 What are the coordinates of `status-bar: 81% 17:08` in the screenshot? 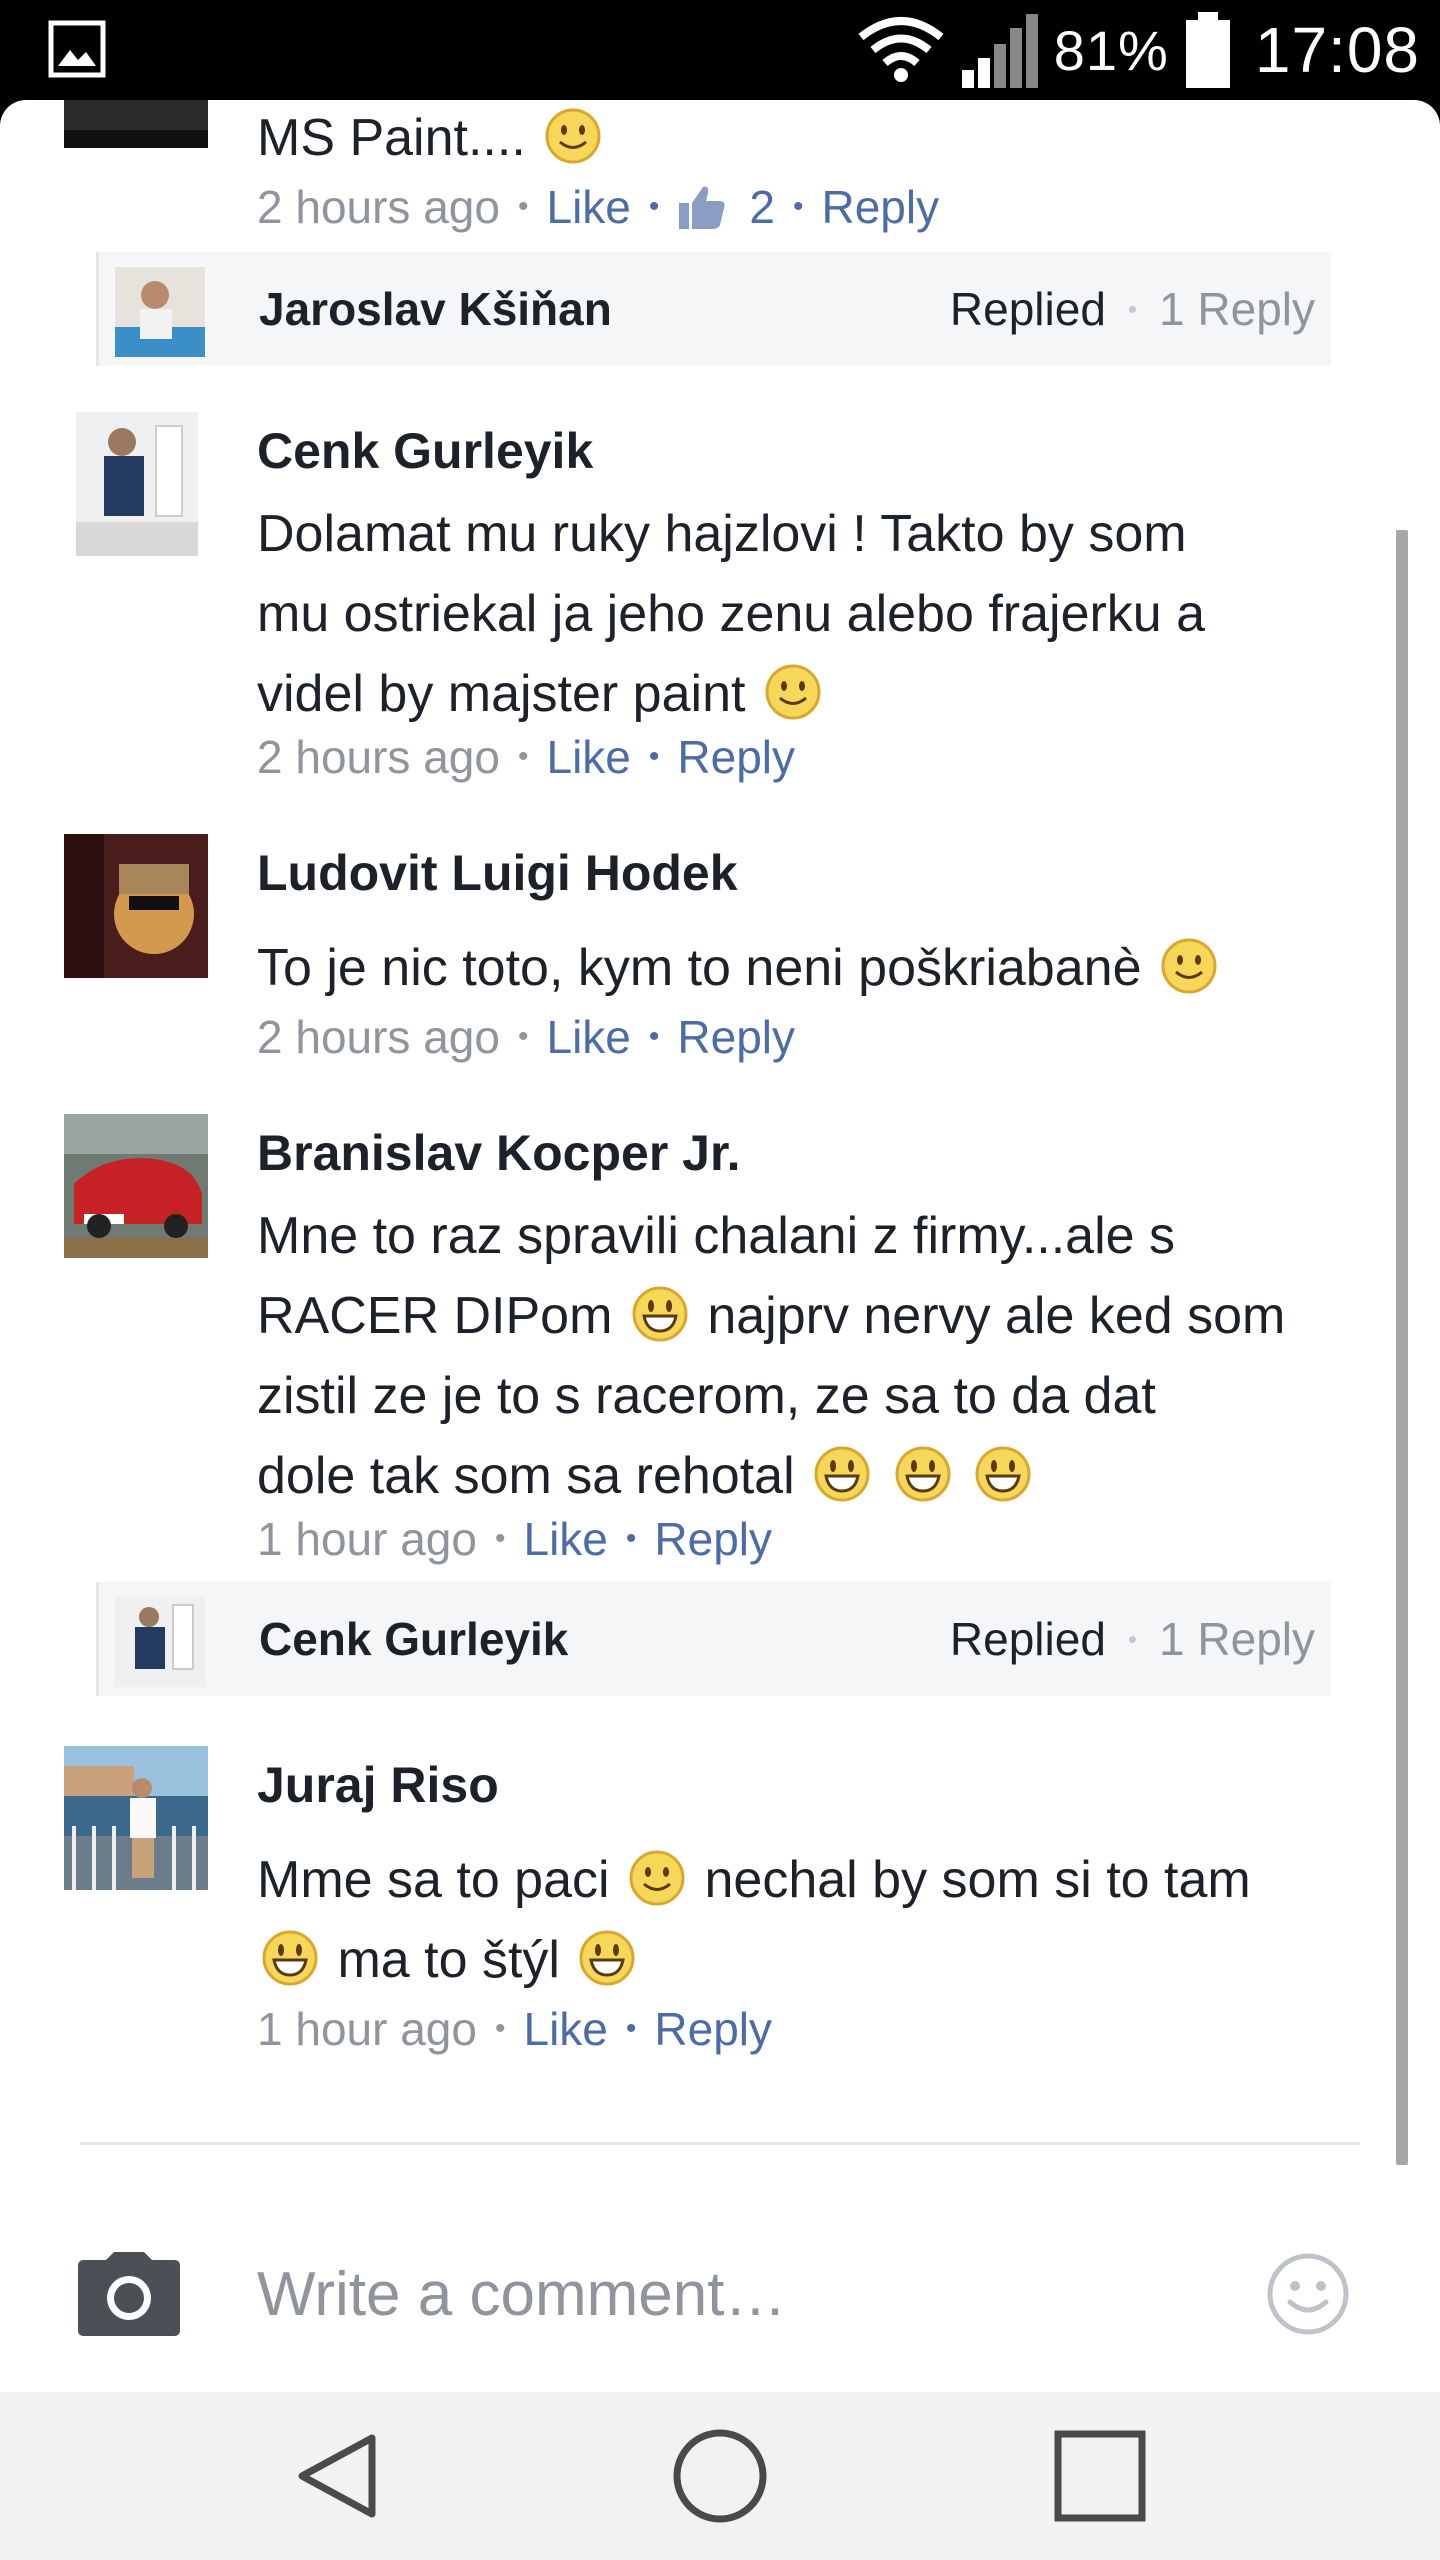 It's located at (720, 50).